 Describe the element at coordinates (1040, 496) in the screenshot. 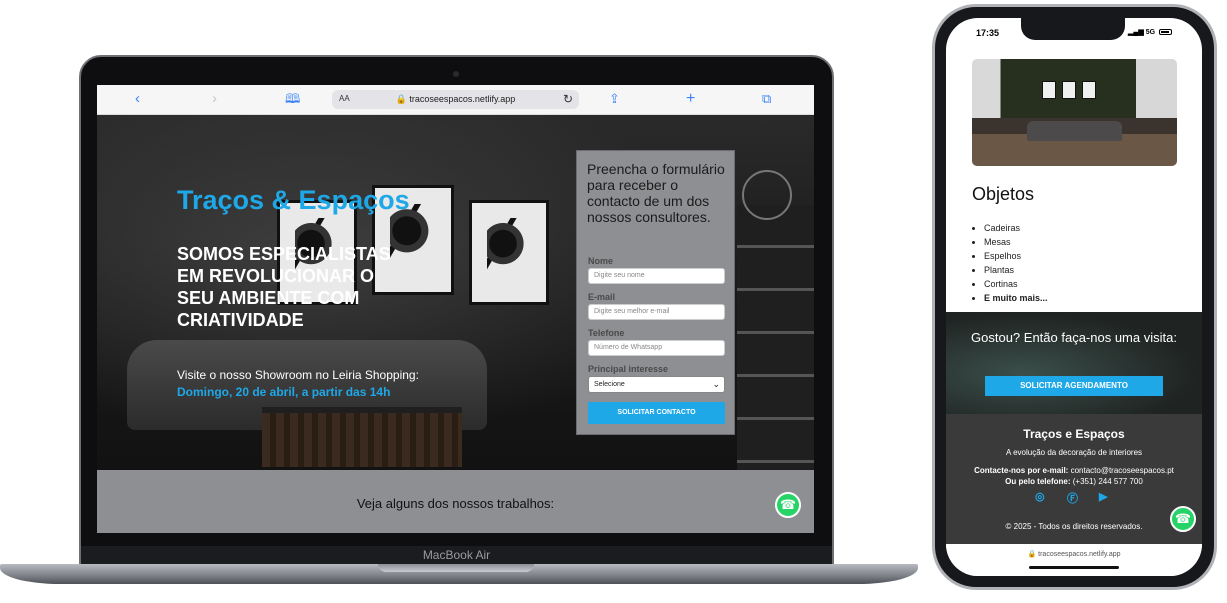

I see `instagram-icon: ◎` at that location.